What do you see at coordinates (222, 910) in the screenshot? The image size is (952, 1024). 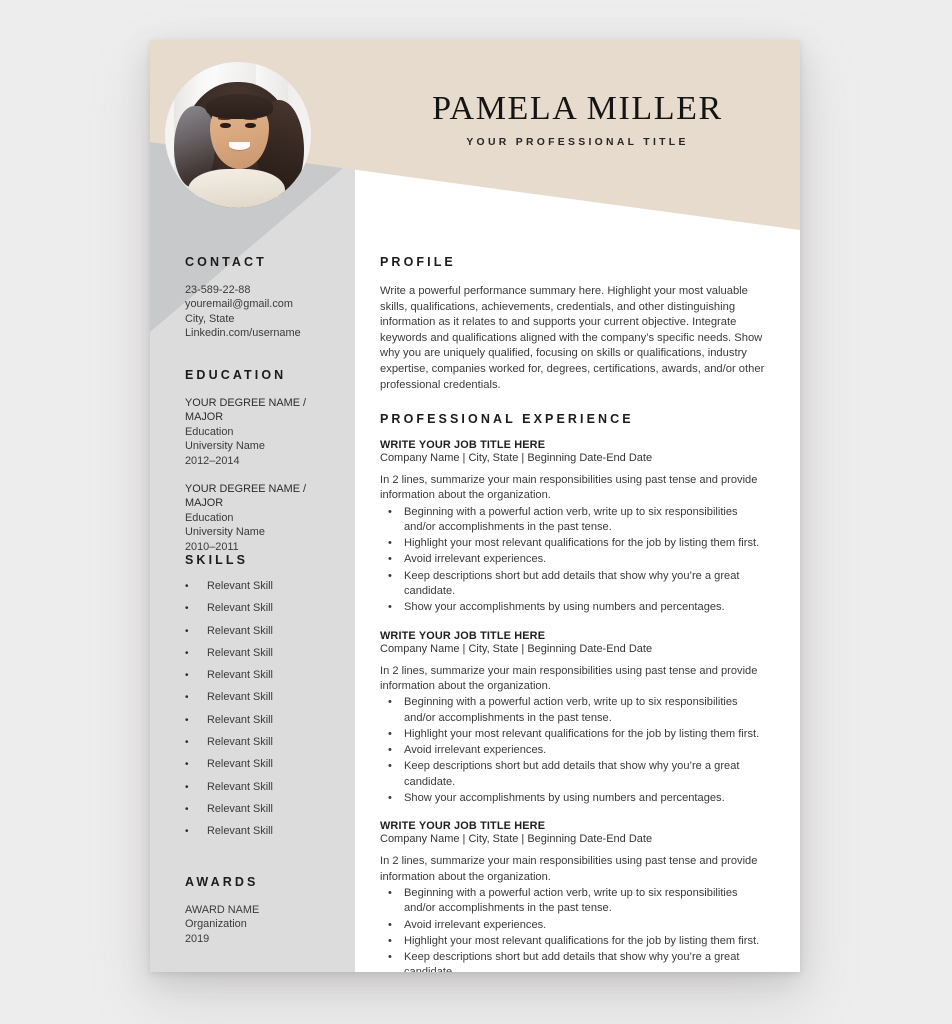 I see `award-name: AWARD NAME` at bounding box center [222, 910].